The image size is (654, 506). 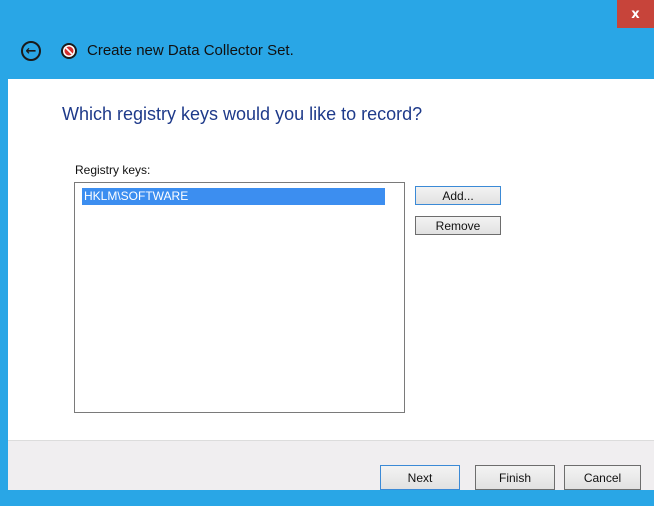 I want to click on close-icon: x, so click(x=635, y=14).